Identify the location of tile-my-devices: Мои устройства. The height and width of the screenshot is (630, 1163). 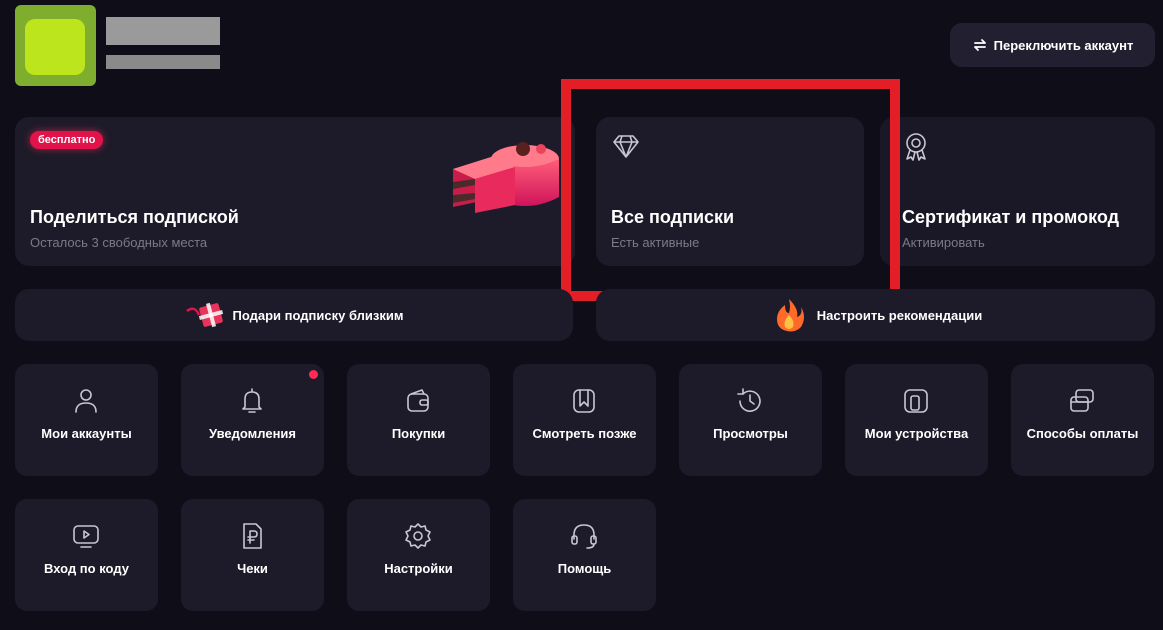
(916, 420).